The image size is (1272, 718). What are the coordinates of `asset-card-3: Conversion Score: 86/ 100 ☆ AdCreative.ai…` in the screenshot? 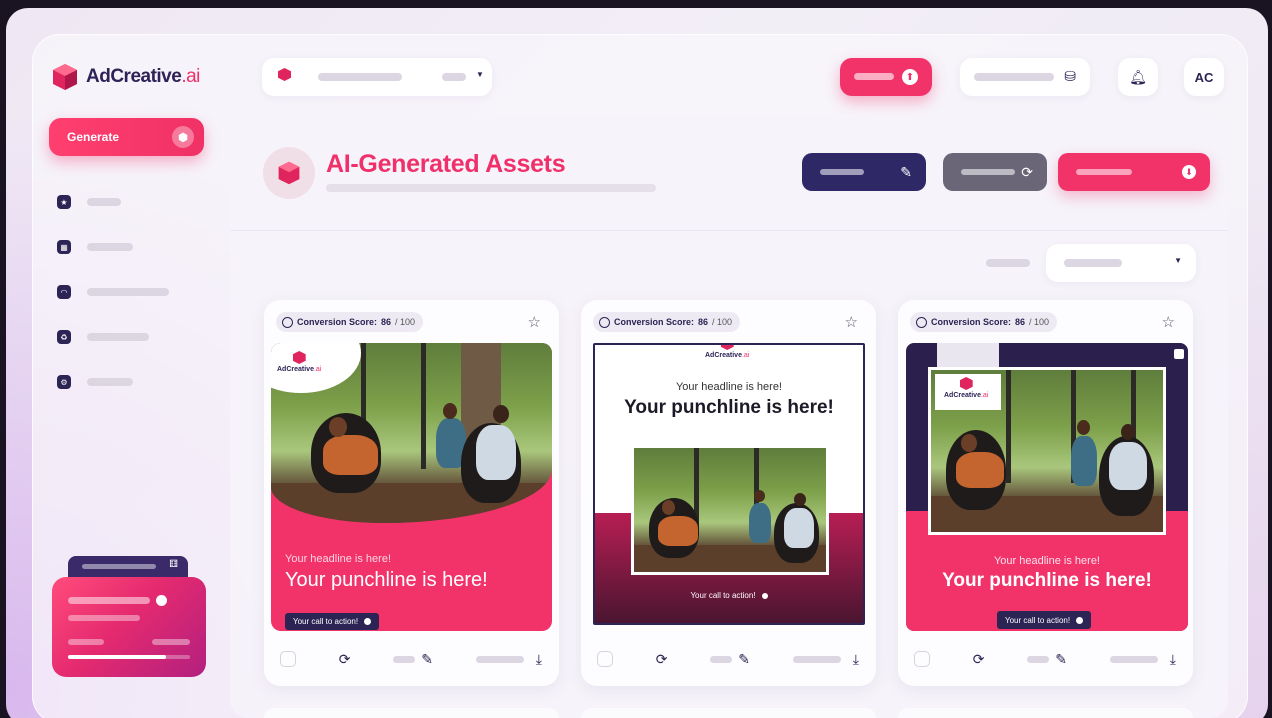 It's located at (1045, 493).